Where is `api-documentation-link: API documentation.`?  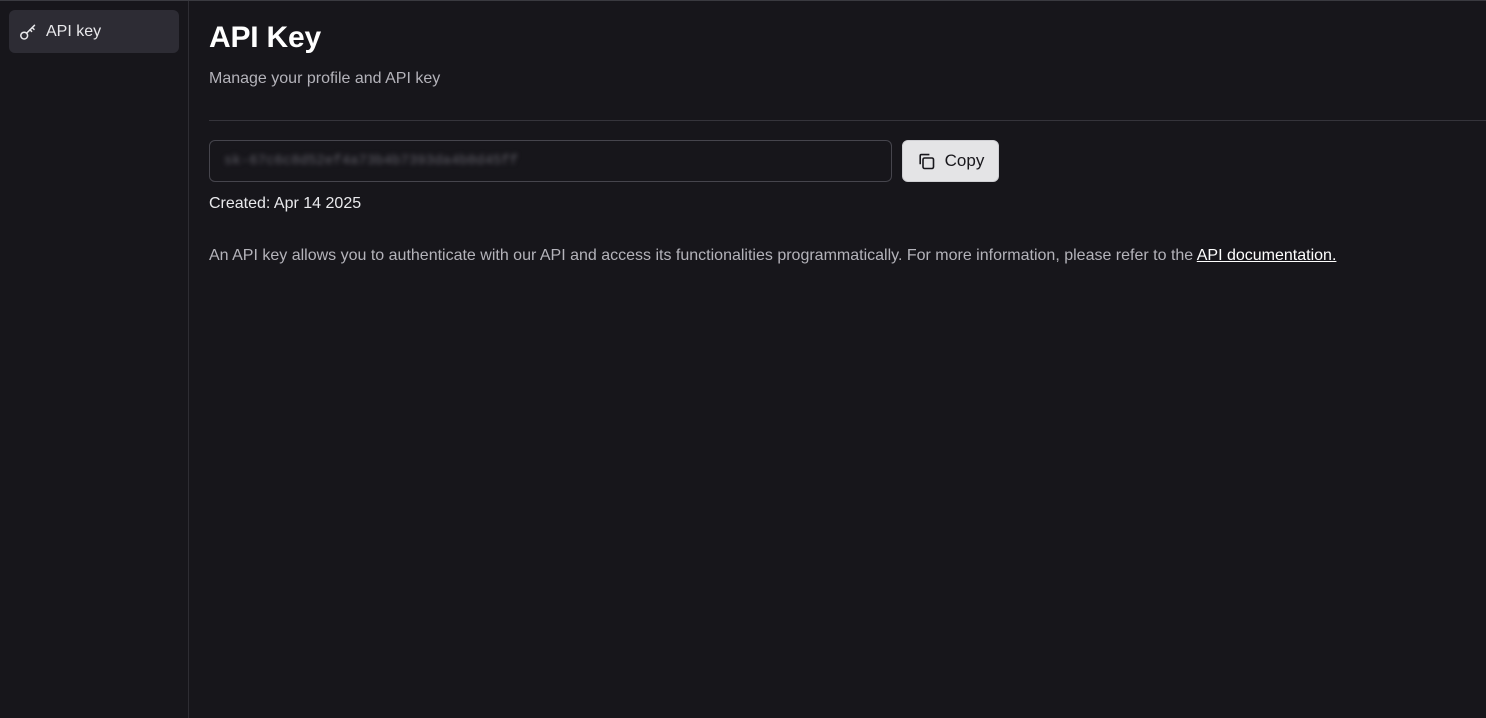 api-documentation-link: API documentation. is located at coordinates (1267, 255).